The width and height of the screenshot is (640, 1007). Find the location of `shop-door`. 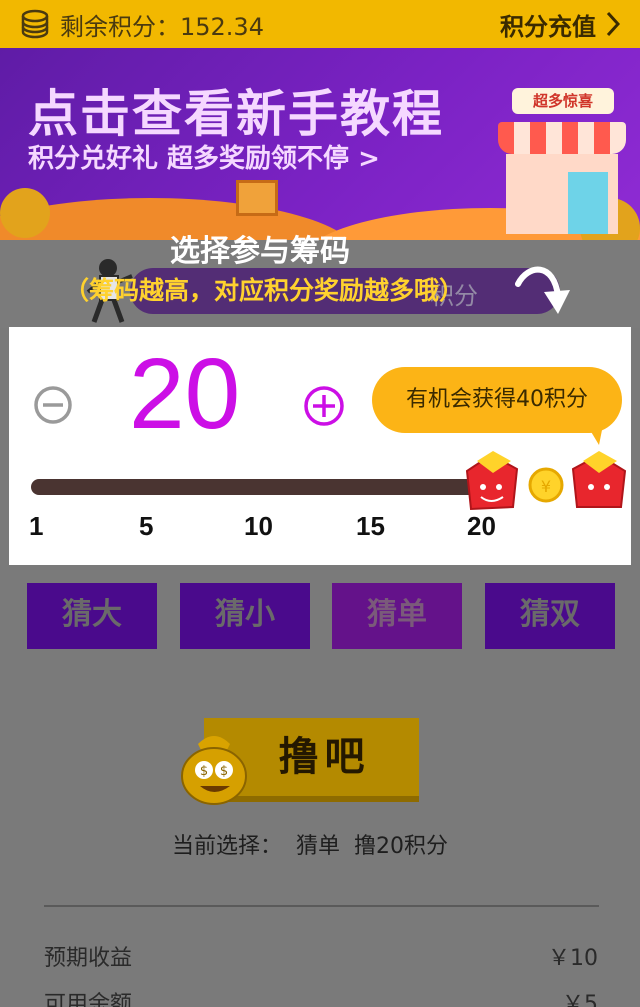

shop-door is located at coordinates (588, 203).